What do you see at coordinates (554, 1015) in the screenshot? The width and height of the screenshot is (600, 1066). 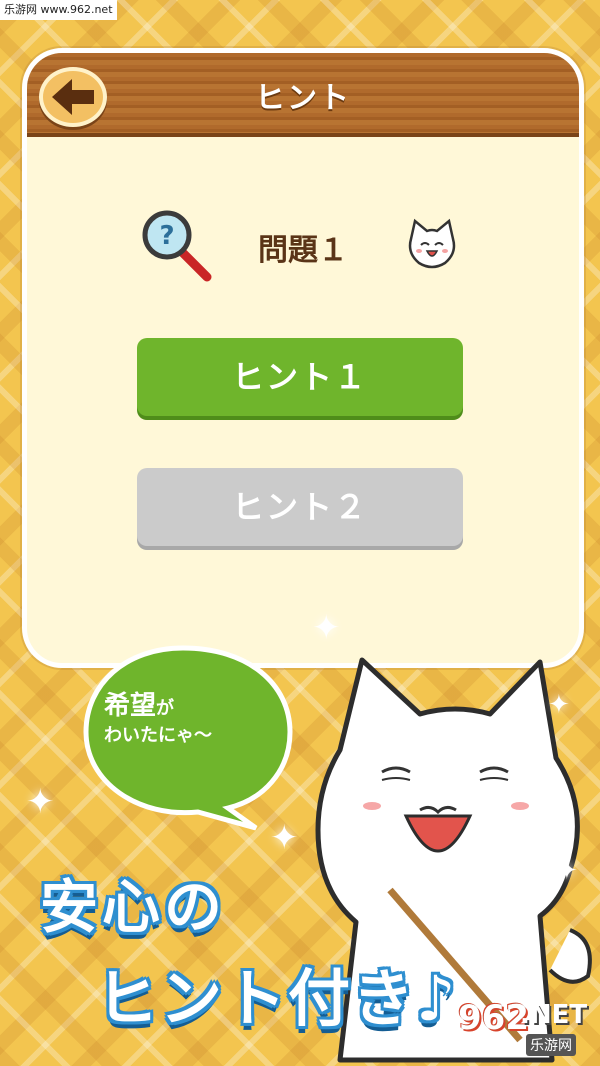 I see `site-logo-suffix: .NET` at bounding box center [554, 1015].